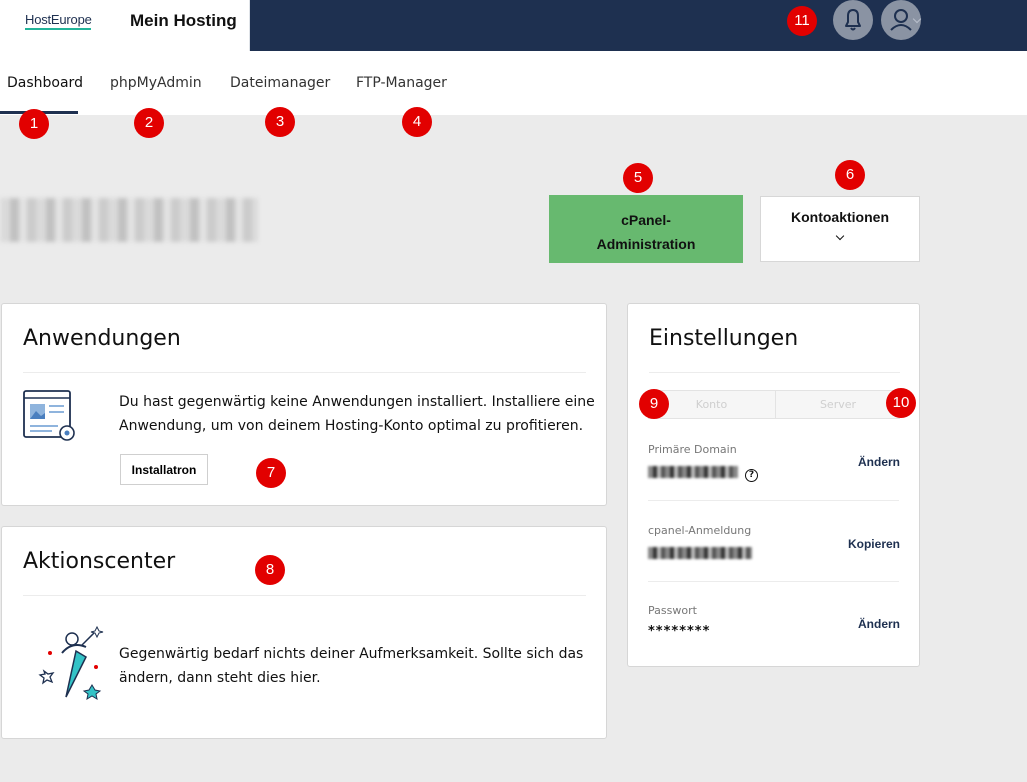 Image resolution: width=1027 pixels, height=782 pixels. I want to click on logo-underline, so click(58, 29).